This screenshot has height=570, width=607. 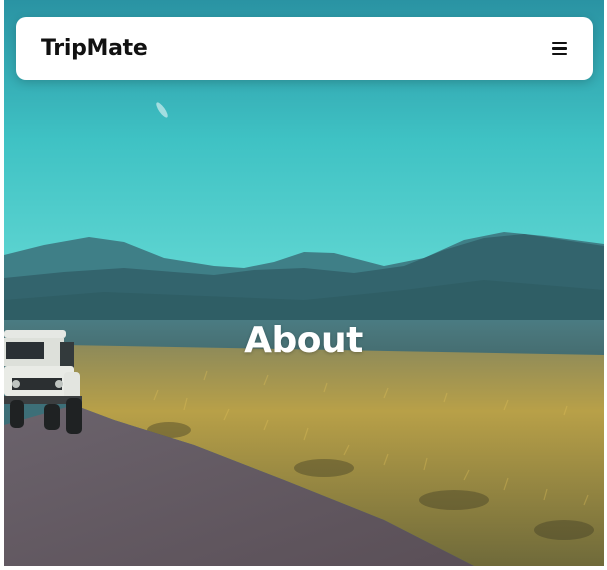 I want to click on brand-logo-link: TripMate, so click(x=94, y=48).